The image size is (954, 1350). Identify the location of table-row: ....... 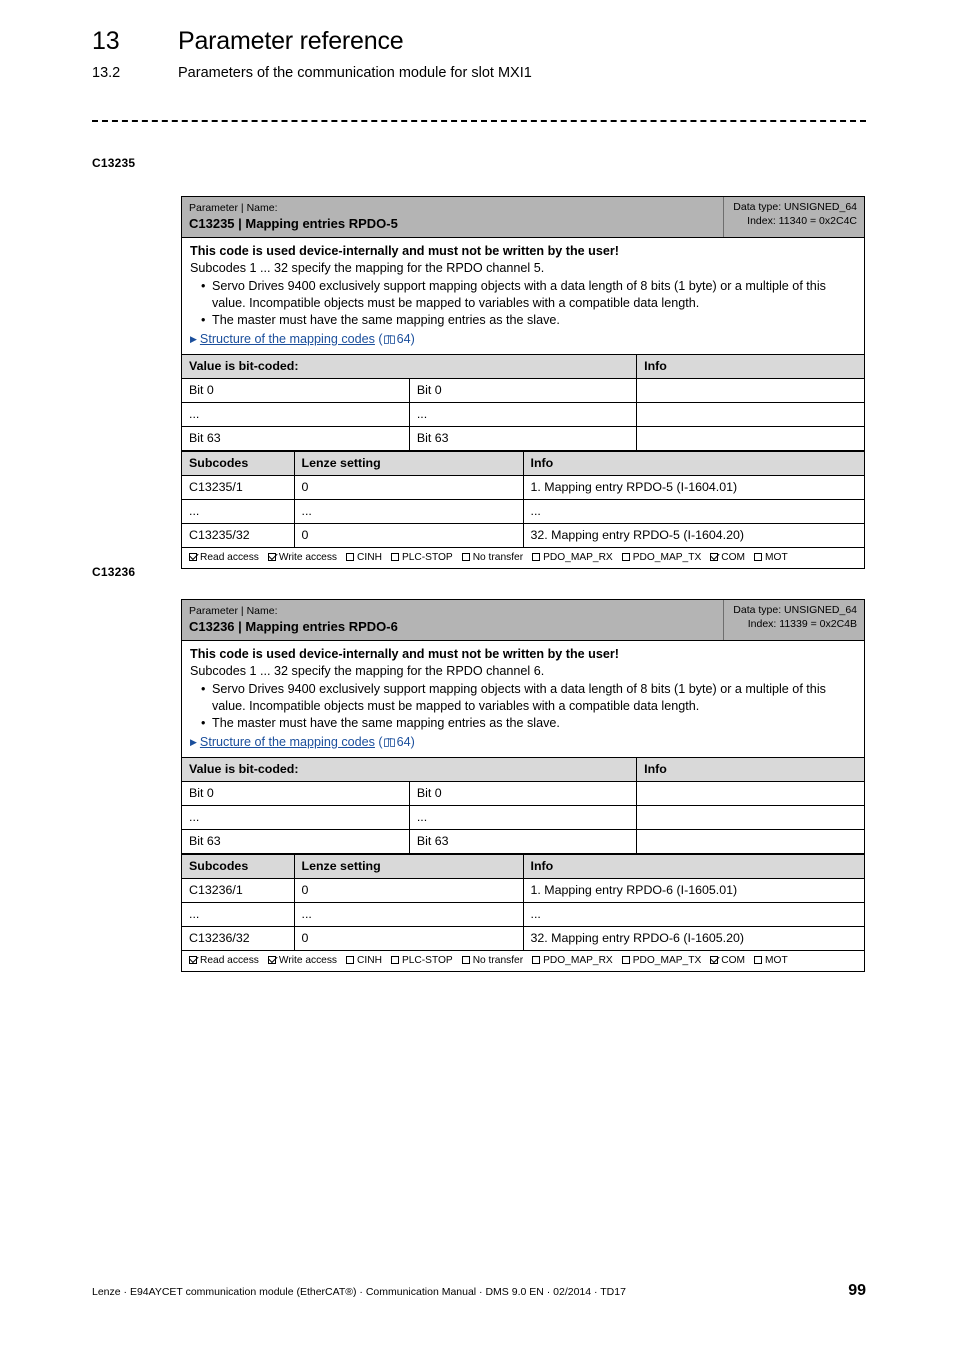
(523, 817).